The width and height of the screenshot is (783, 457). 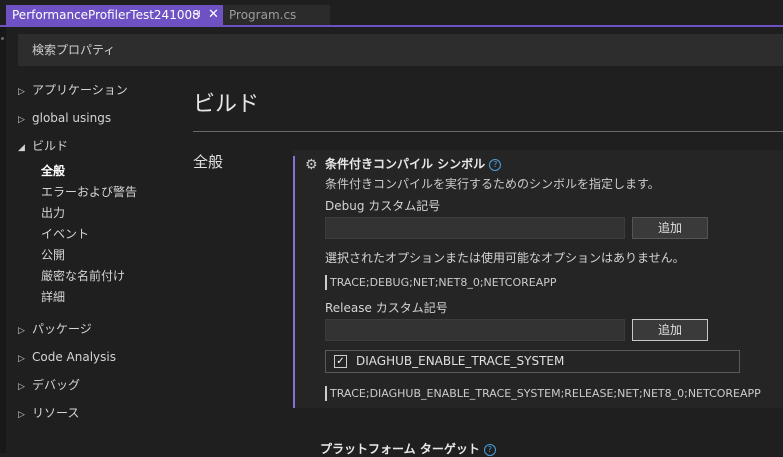 I want to click on debug-symbols-label: Debug カスタム記号, so click(x=383, y=206).